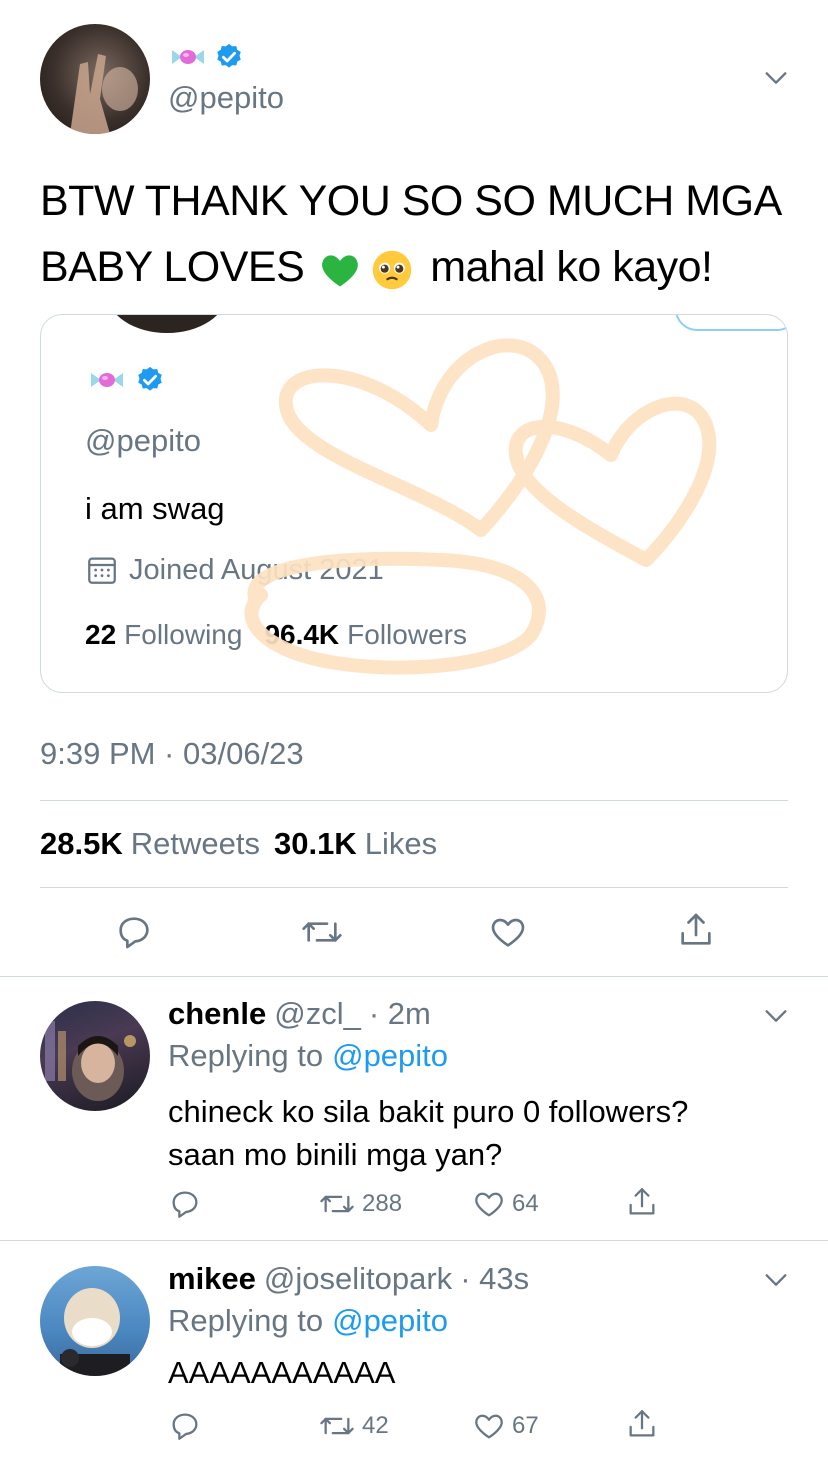 This screenshot has height=1463, width=828. I want to click on engagement-counts: 28.5K Retweets 30.1K Likes, so click(238, 844).